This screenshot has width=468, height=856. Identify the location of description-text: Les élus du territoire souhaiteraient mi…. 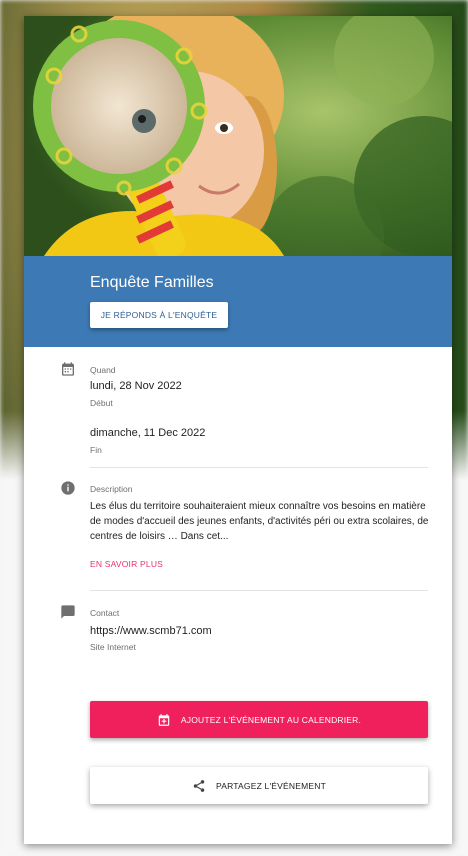
(259, 521).